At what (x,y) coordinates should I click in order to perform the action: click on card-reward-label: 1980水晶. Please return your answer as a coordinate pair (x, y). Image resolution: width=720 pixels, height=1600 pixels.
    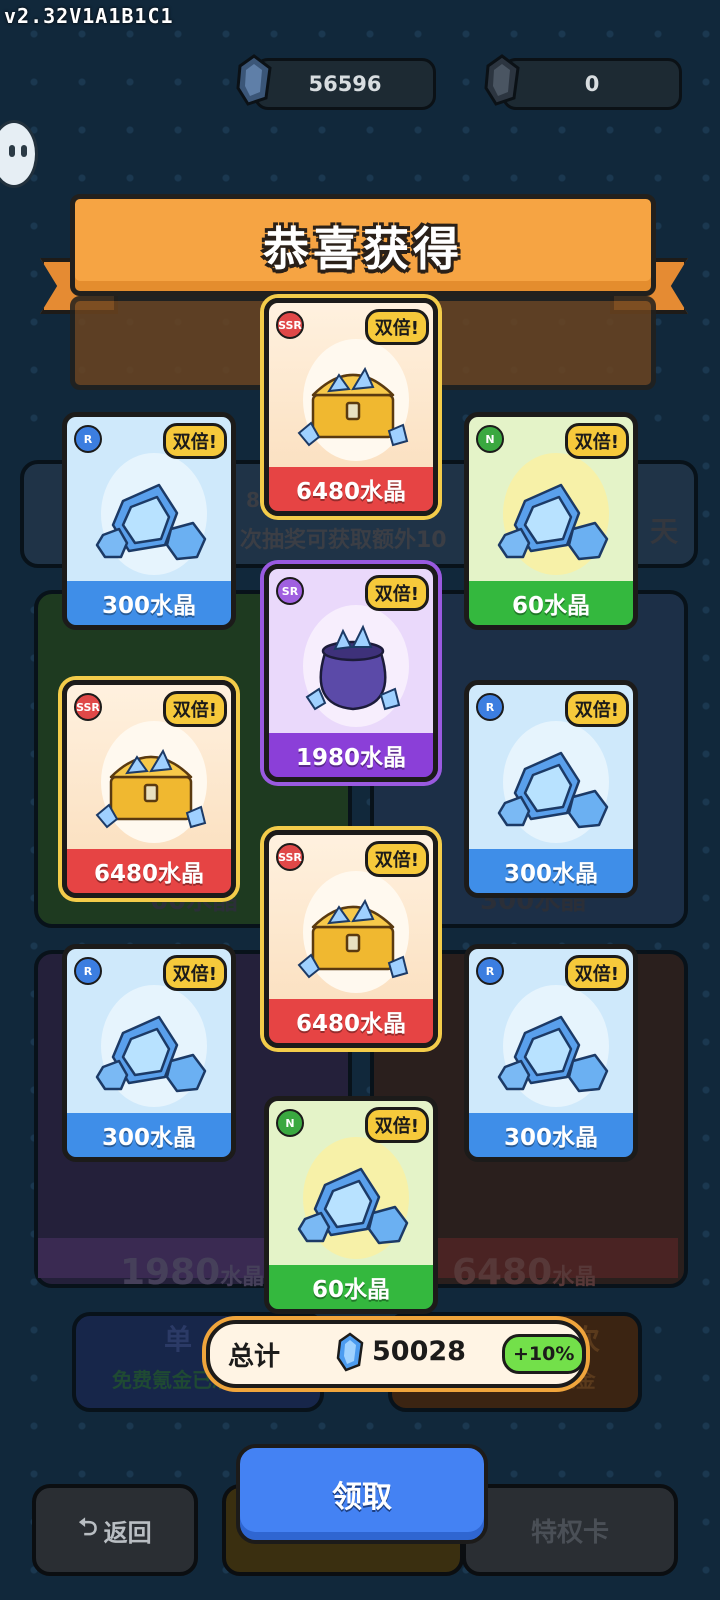
    Looking at the image, I should click on (351, 755).